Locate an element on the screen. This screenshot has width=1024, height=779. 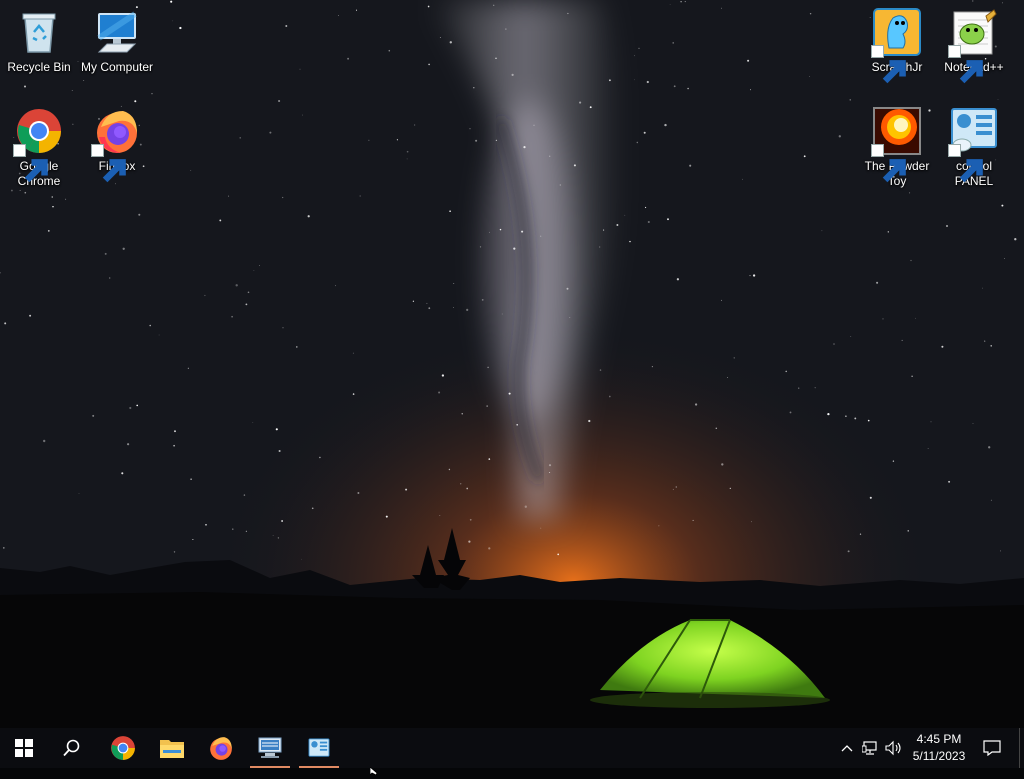
desktop-icon-notepad-plus-plus: Notepad++ is located at coordinates (974, 43).